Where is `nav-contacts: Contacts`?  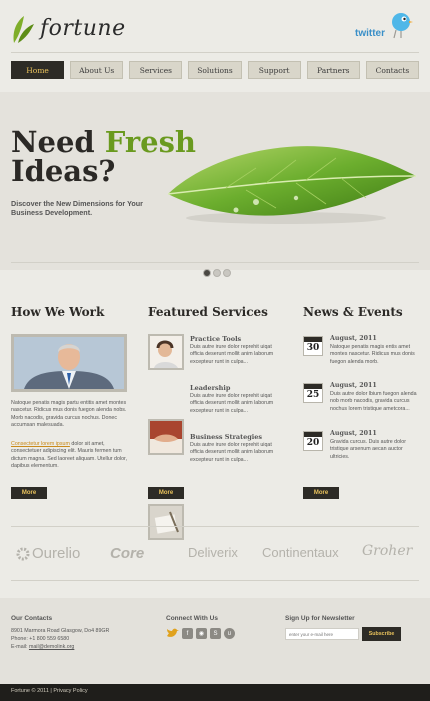
nav-contacts: Contacts is located at coordinates (392, 70).